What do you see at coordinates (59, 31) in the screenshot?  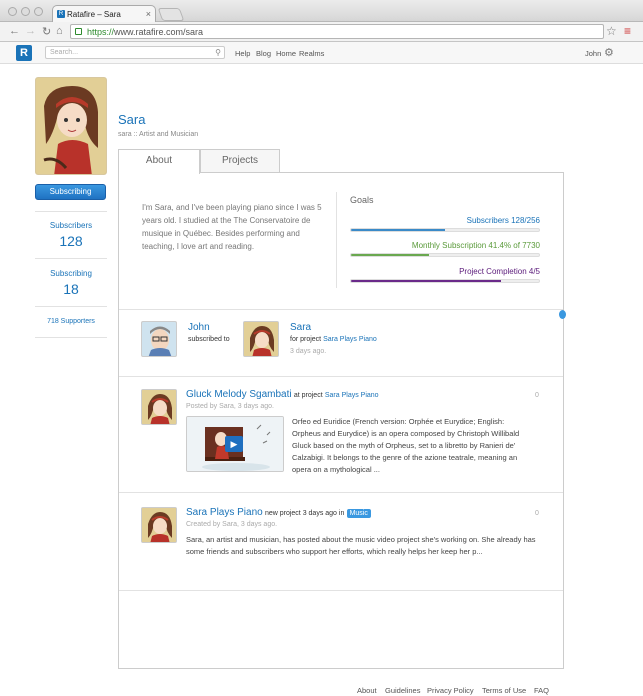 I see `home-icon: ⌂` at bounding box center [59, 31].